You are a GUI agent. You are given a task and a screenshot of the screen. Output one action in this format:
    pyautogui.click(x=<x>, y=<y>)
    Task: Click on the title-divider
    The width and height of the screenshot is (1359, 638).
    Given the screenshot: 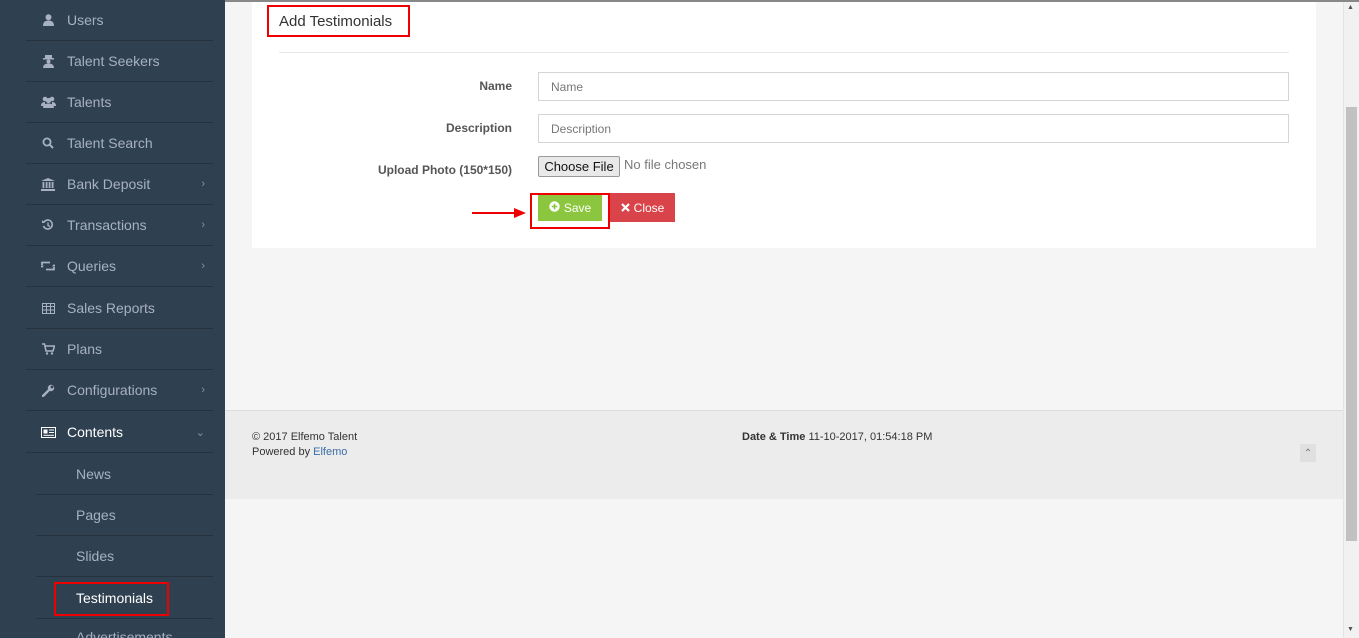 What is the action you would take?
    pyautogui.click(x=784, y=52)
    